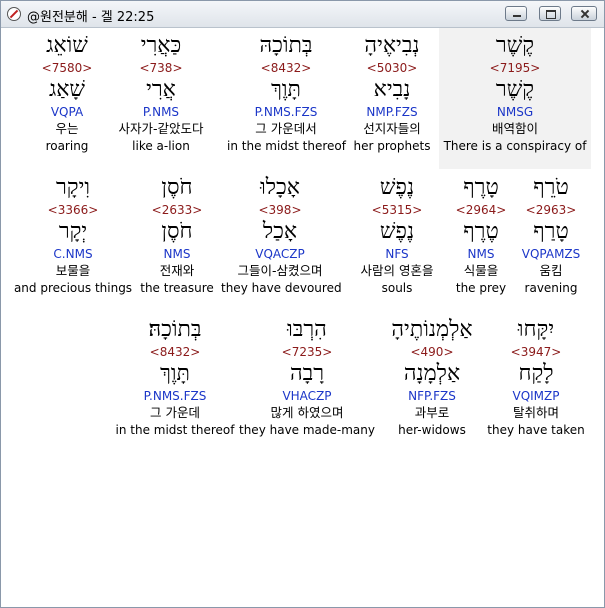  Describe the element at coordinates (481, 210) in the screenshot. I see `strong-number: <2964>` at that location.